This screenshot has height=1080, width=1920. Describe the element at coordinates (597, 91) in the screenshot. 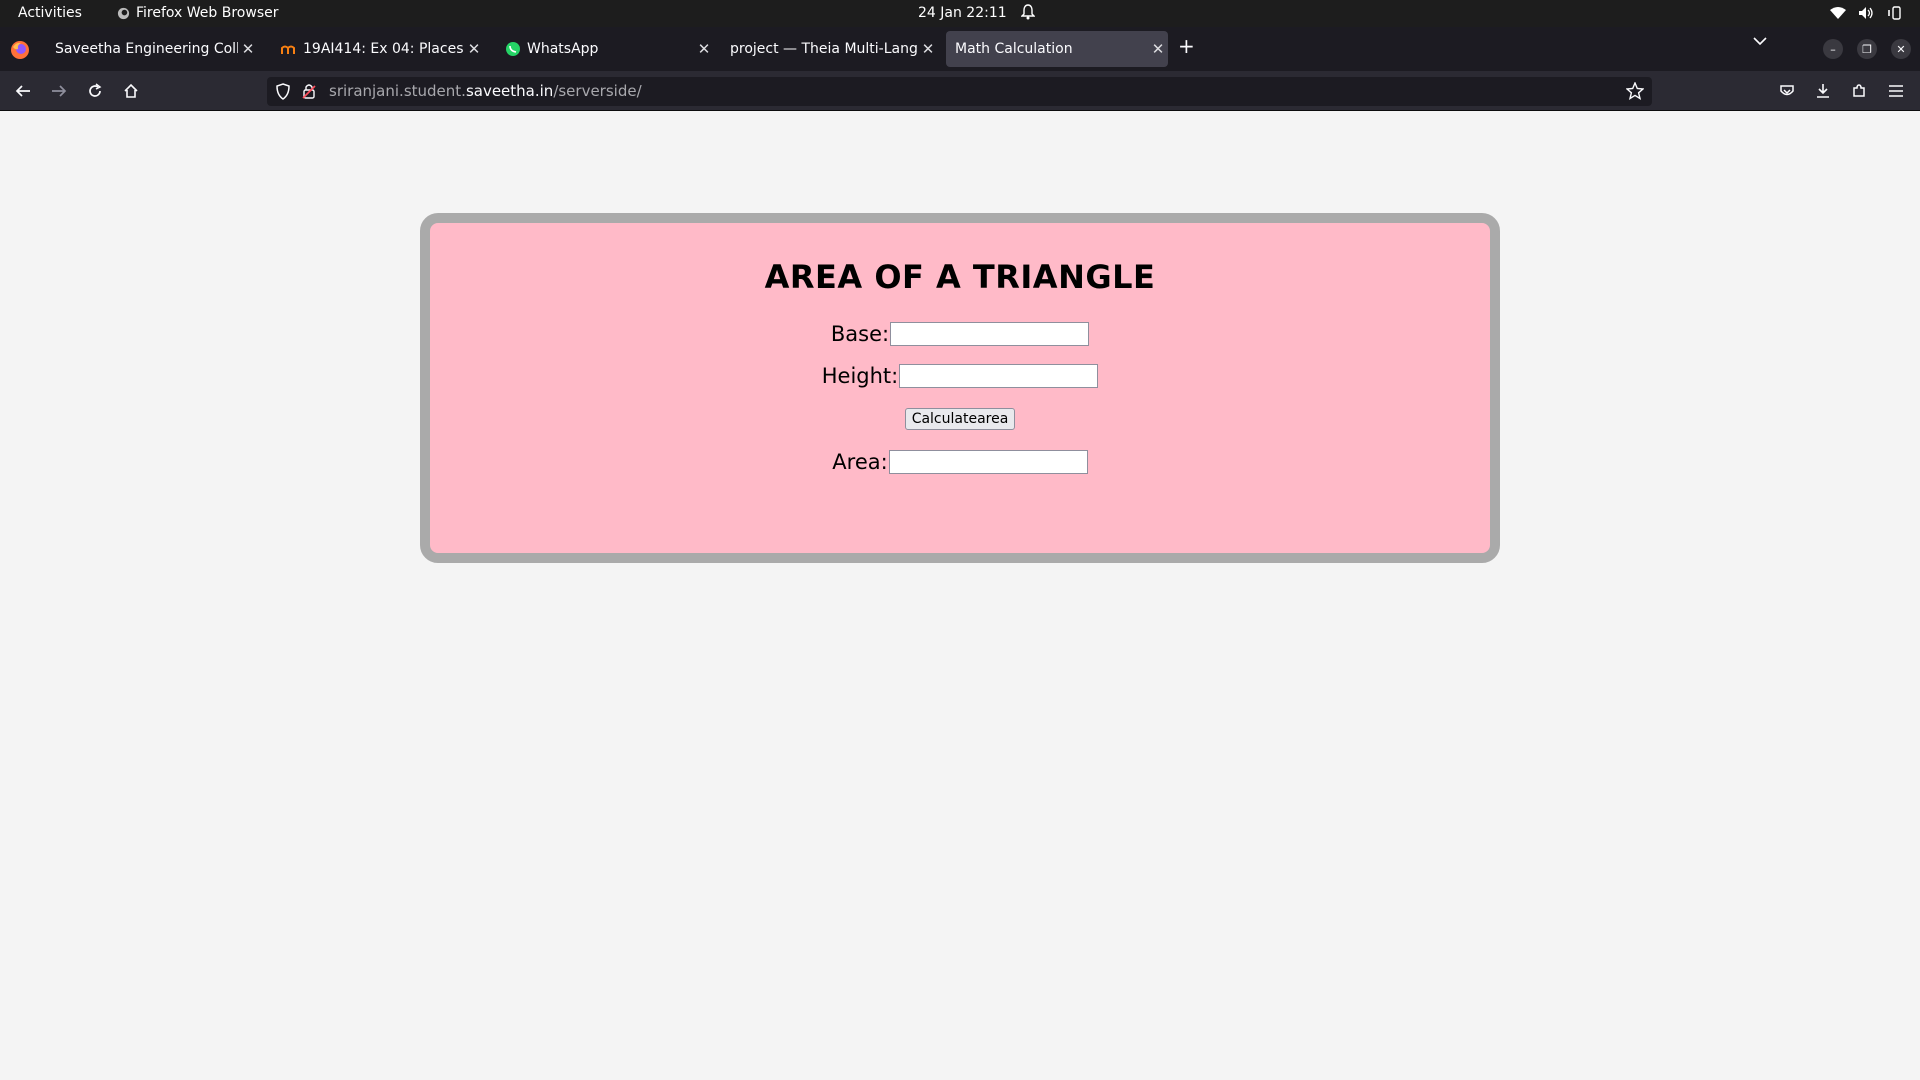

I see `url-path: /serverside/` at that location.